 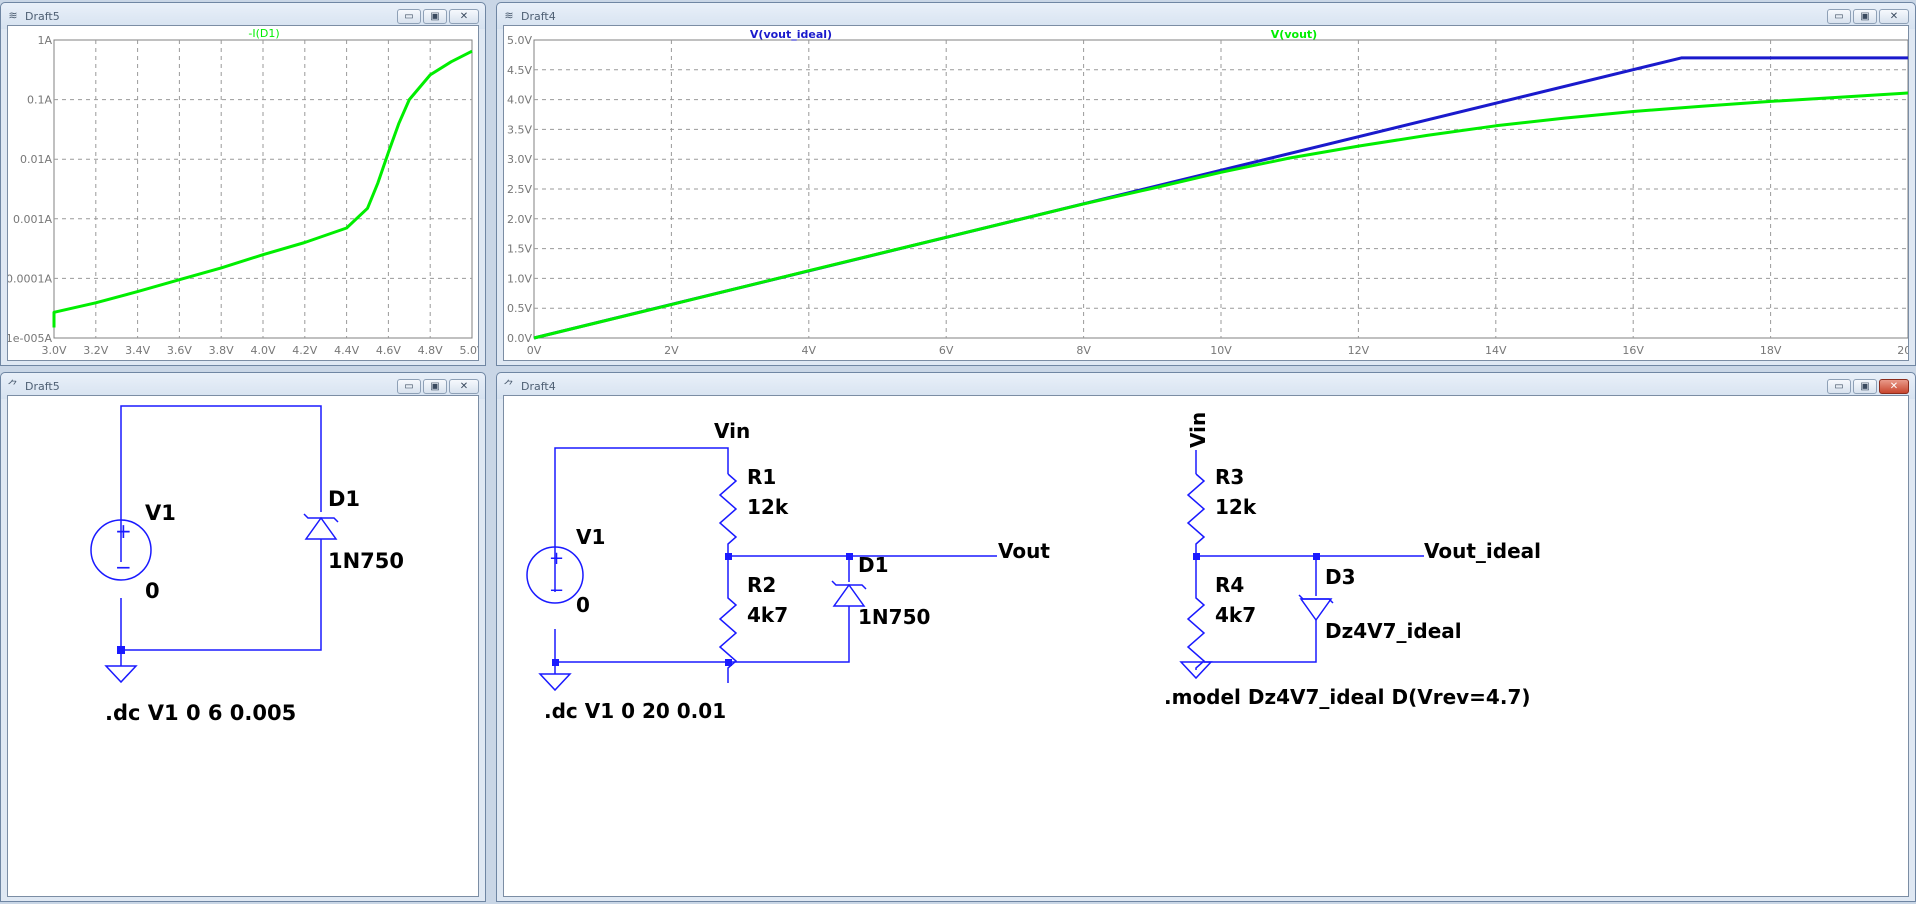 What do you see at coordinates (30, 338) in the screenshot?
I see `y-tick-label: 1e-005A` at bounding box center [30, 338].